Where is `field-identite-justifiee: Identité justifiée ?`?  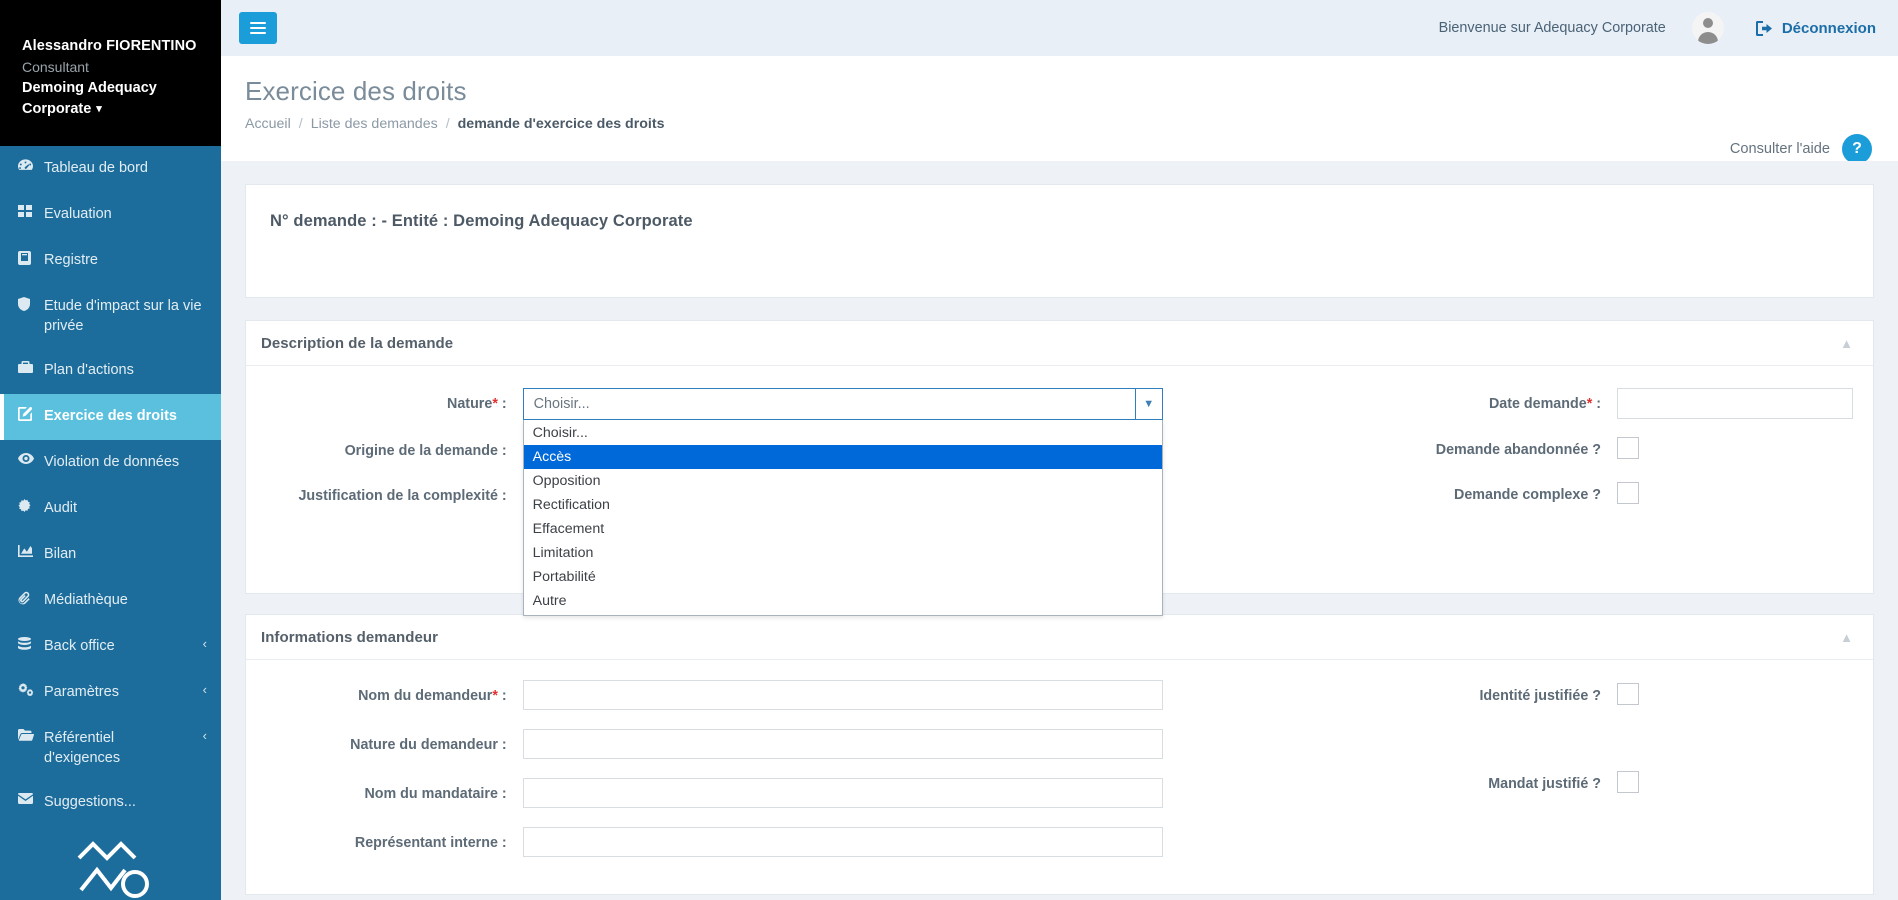 field-identite-justifiee: Identité justifiée ? is located at coordinates (1514, 695).